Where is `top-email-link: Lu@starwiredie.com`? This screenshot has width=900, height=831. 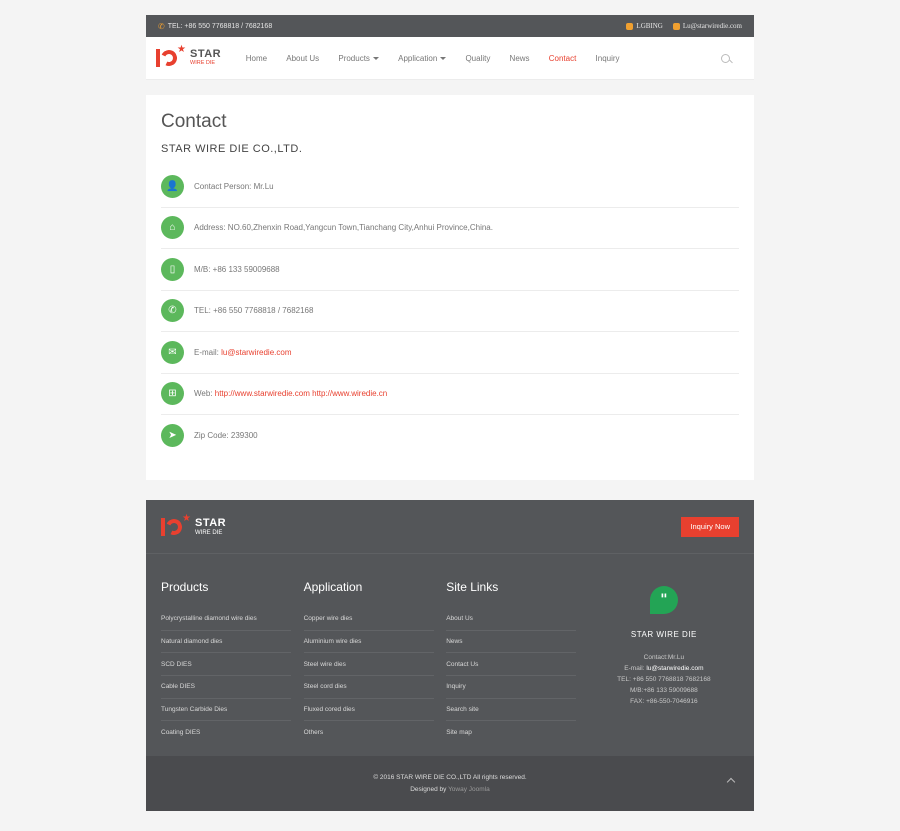 top-email-link: Lu@starwiredie.com is located at coordinates (707, 26).